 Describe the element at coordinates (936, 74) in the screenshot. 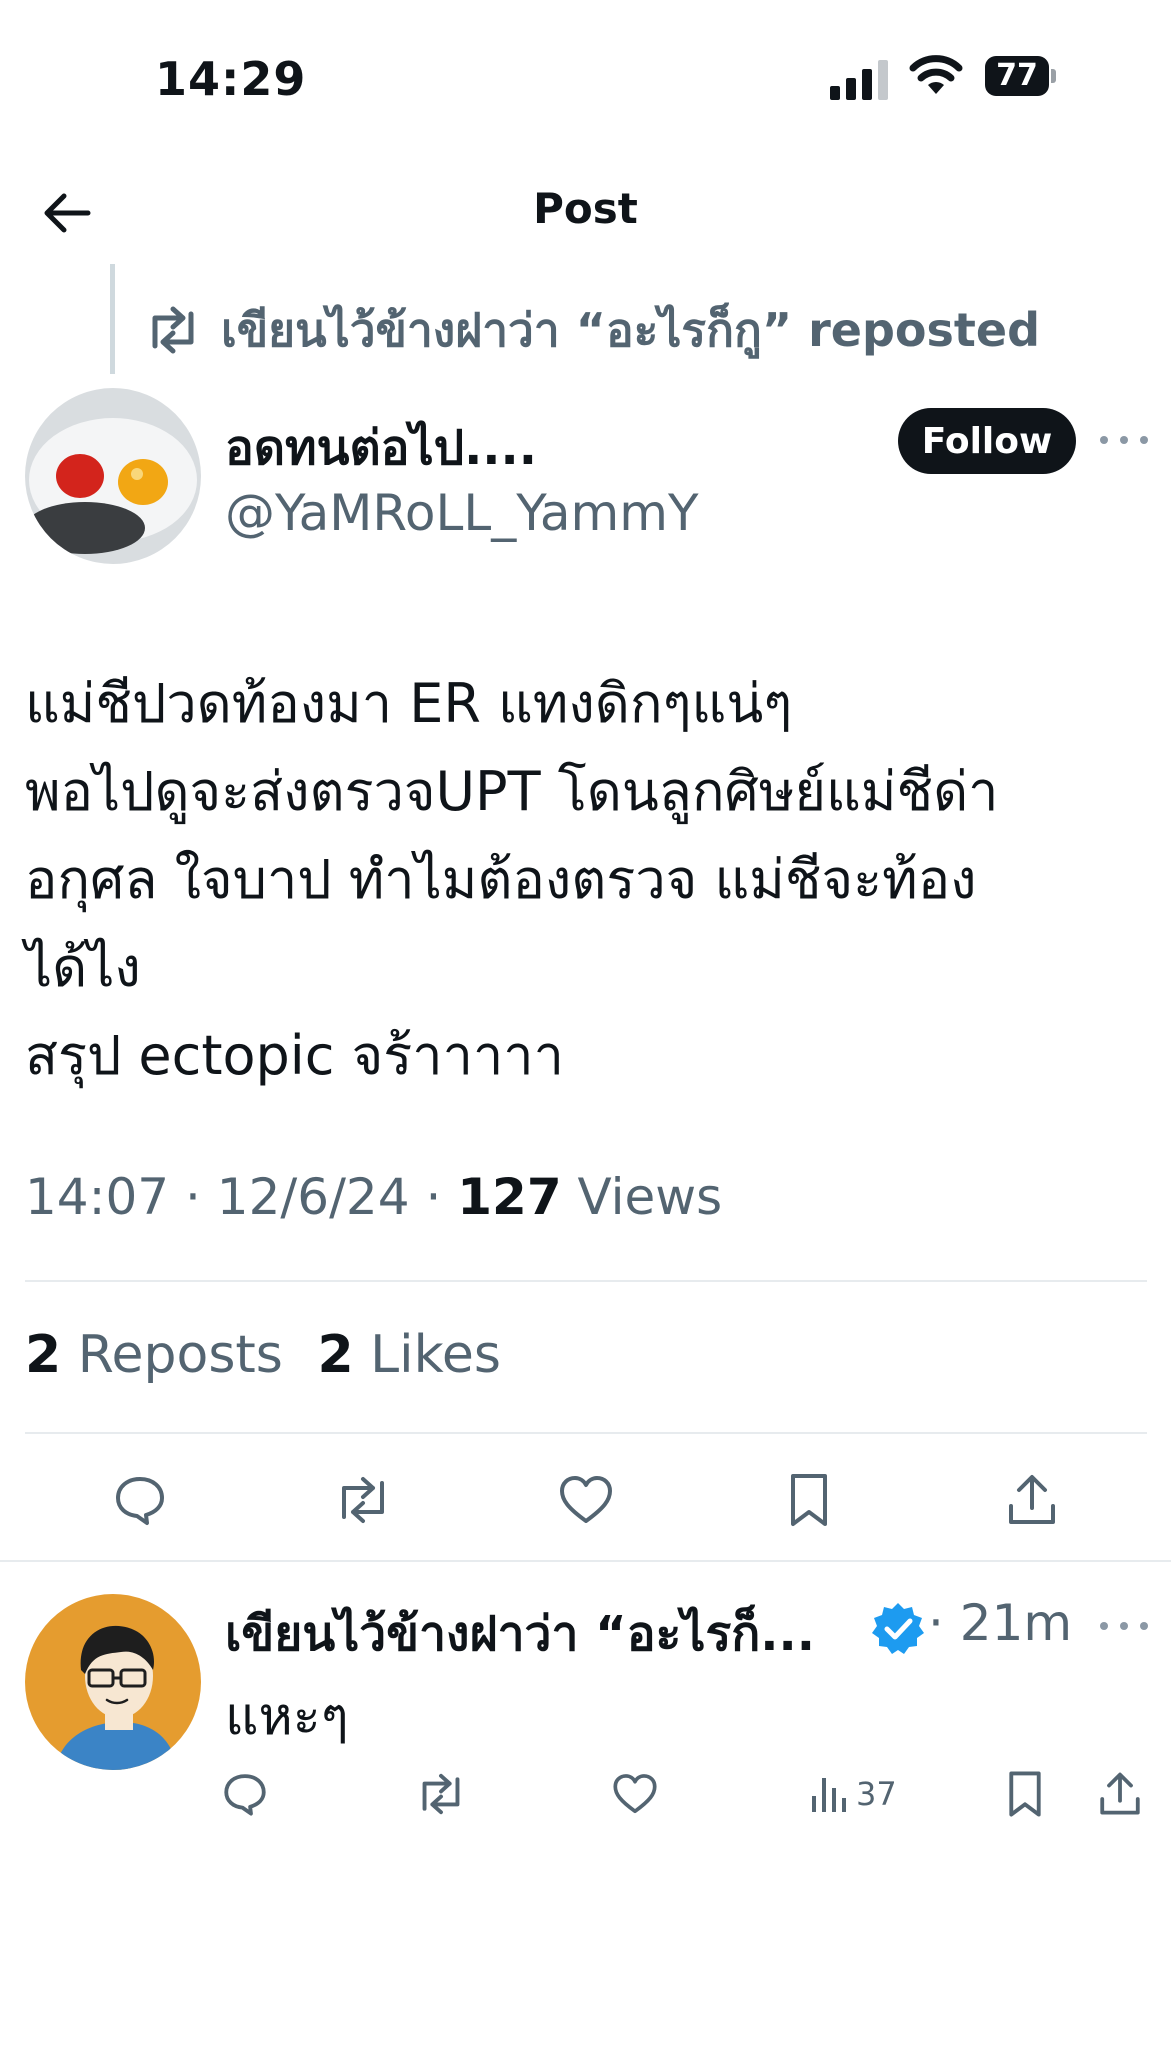

I see `wifi-icon` at that location.